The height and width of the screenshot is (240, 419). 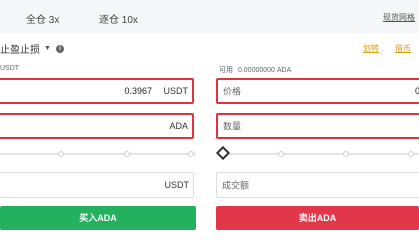 I want to click on chevron-down-icon: ▼, so click(x=47, y=48).